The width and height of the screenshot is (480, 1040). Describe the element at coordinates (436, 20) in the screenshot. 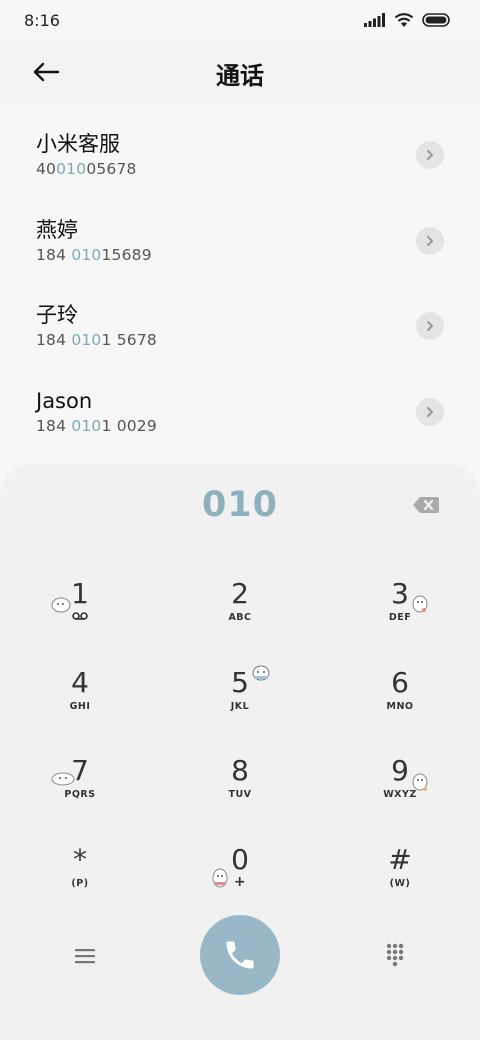

I see `battery-icon` at that location.